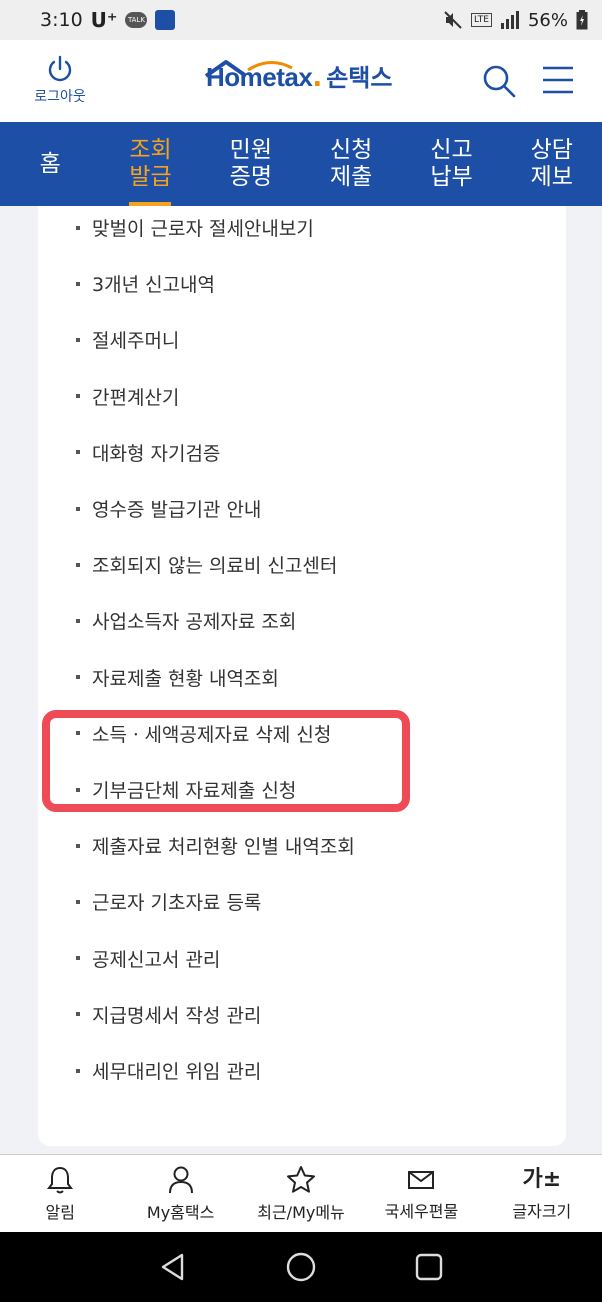  Describe the element at coordinates (429, 1267) in the screenshot. I see `recent-apps-icon` at that location.